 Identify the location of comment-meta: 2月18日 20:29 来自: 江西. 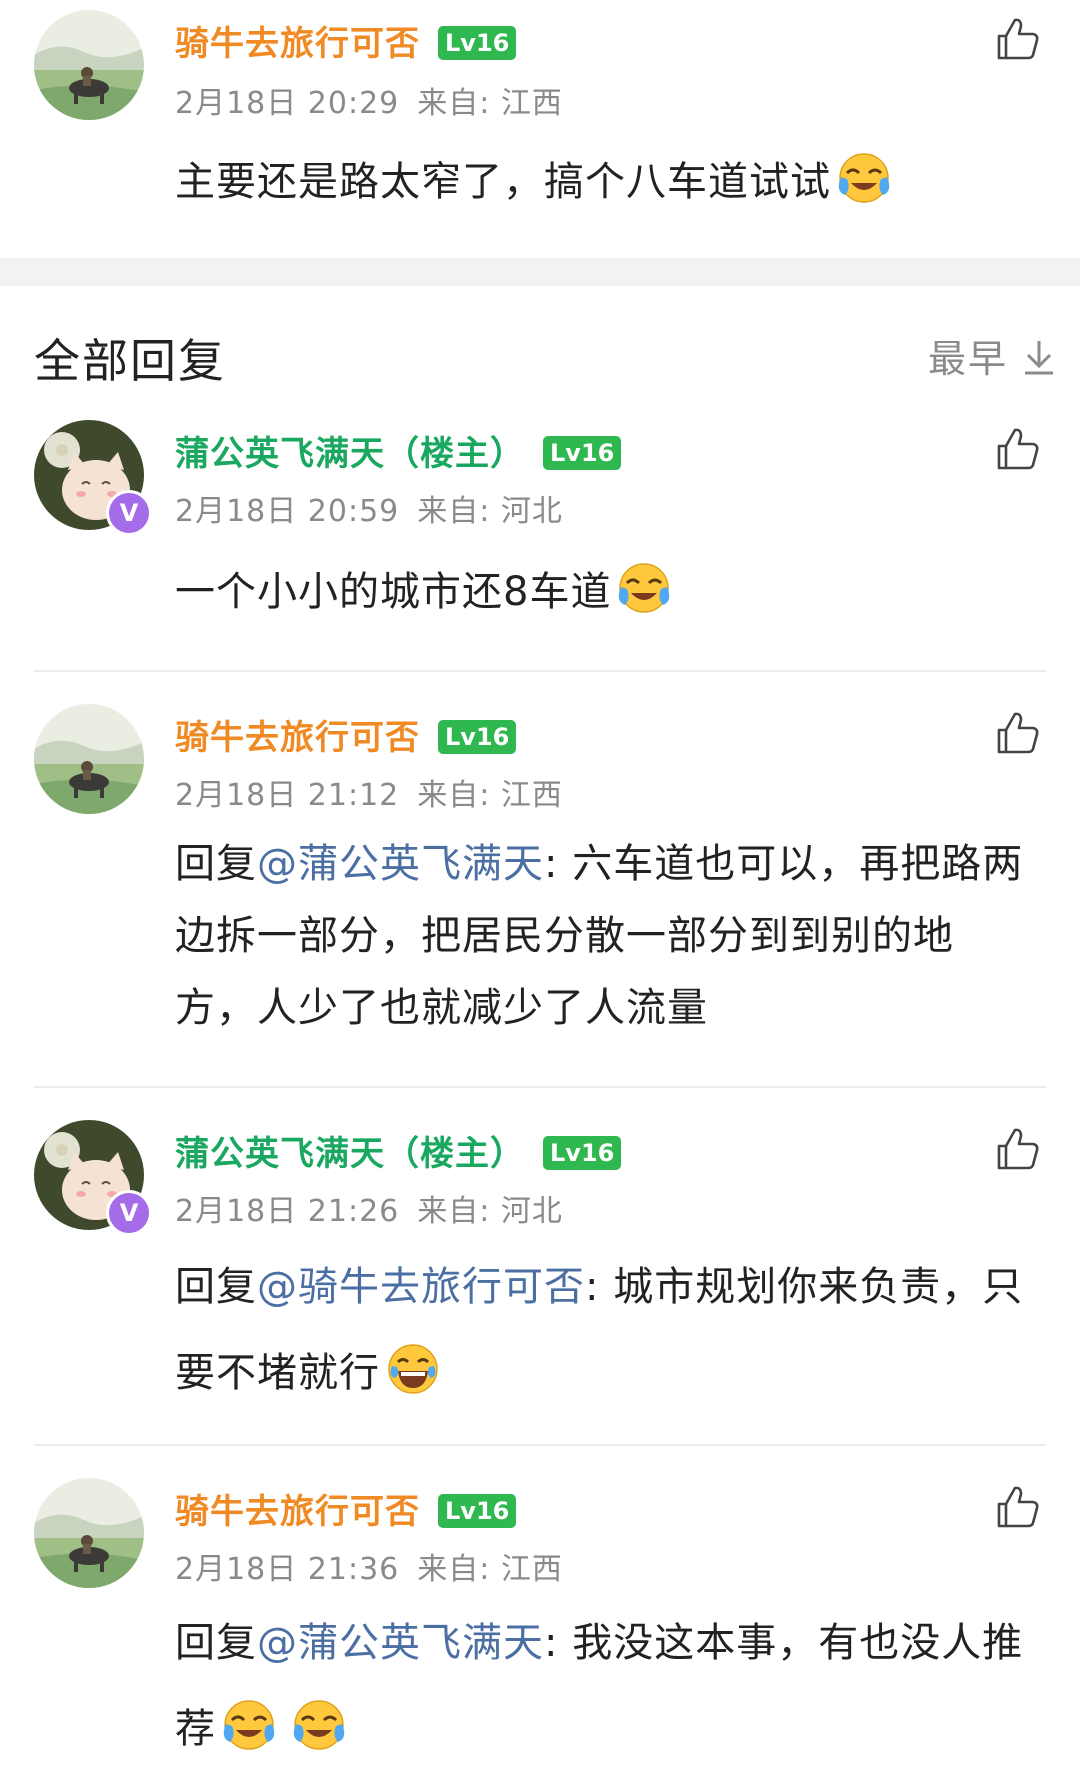
(369, 100).